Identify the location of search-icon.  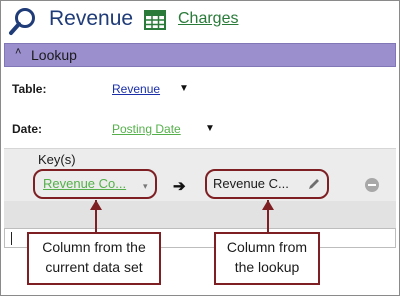
(23, 21).